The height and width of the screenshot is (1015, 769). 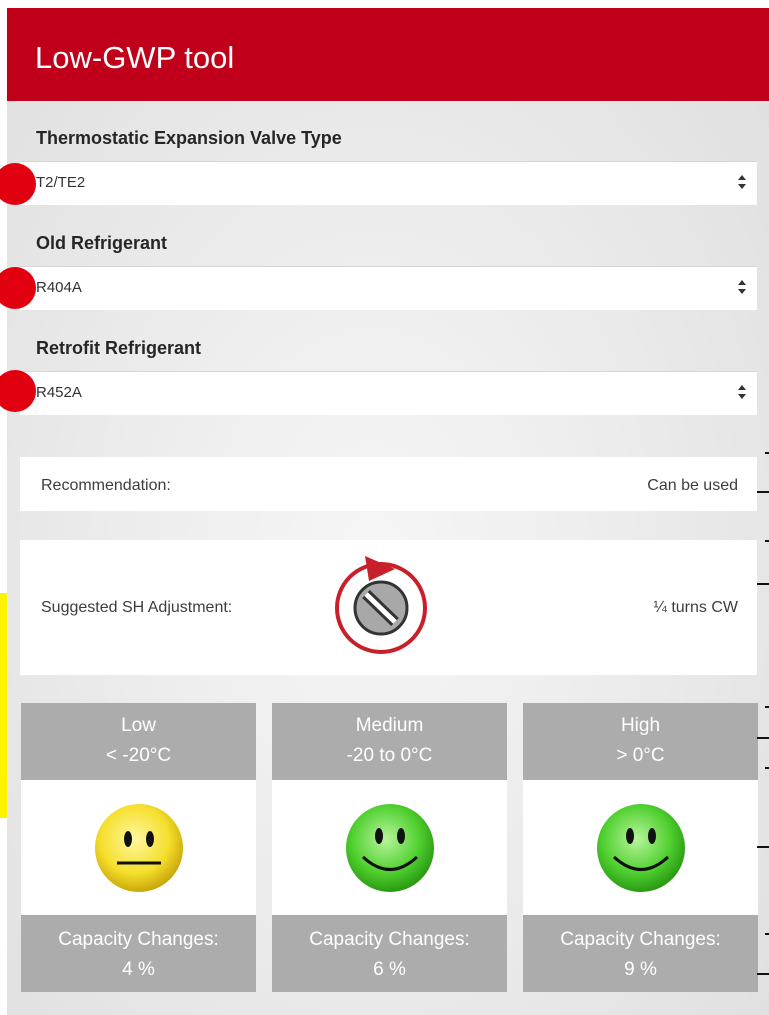 I want to click on sh-adjustment-value: ¼ turns CW, so click(x=695, y=607).